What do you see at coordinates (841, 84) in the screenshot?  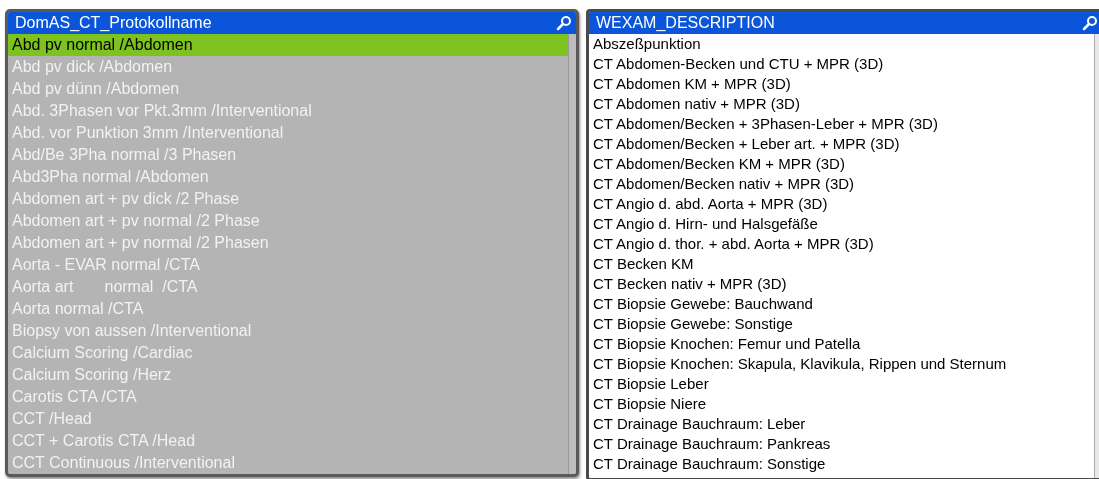 I see `list-item: CT Abdomen KM + MPR (3D)` at bounding box center [841, 84].